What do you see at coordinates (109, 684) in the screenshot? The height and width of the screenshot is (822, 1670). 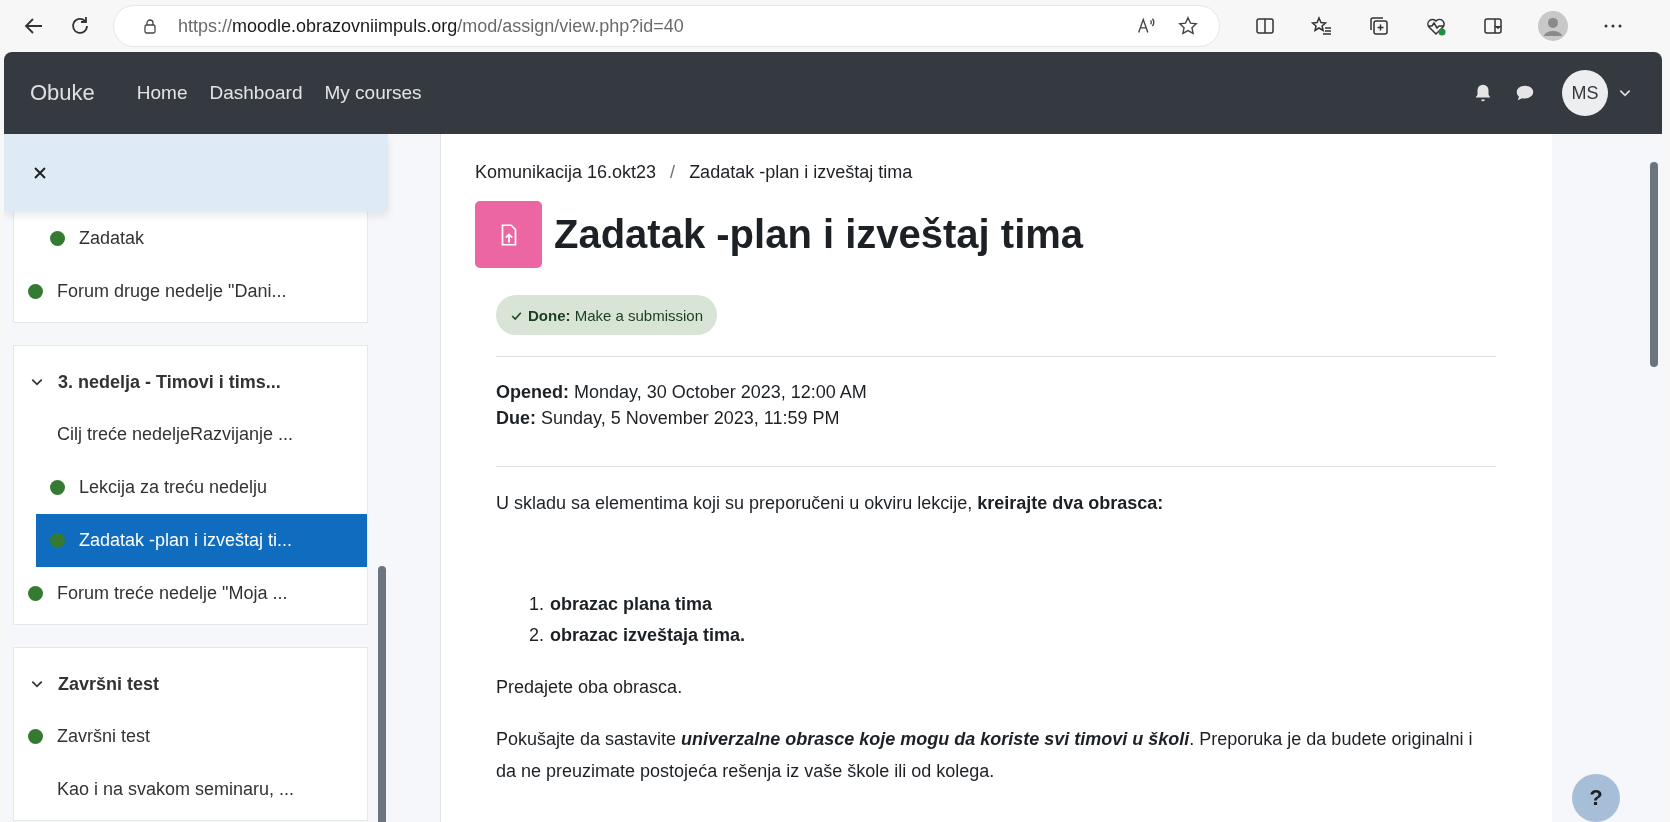 I see `section-title: Završni test` at bounding box center [109, 684].